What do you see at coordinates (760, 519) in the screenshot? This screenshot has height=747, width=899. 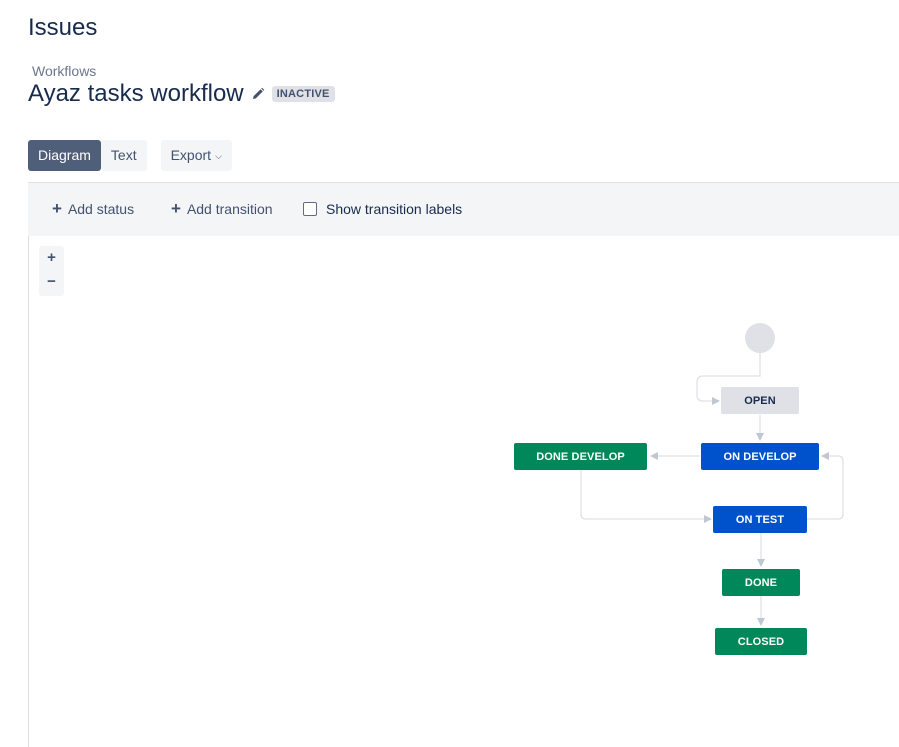 I see `status-node-on-test: ON TEST` at bounding box center [760, 519].